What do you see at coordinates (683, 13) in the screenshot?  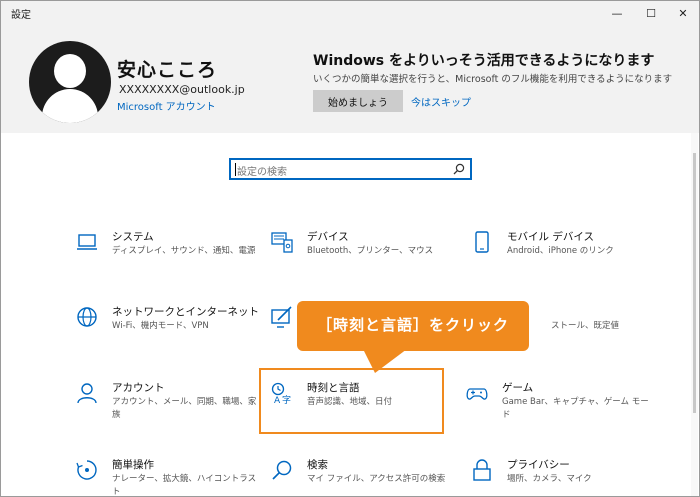 I see `close-button: ✕` at bounding box center [683, 13].